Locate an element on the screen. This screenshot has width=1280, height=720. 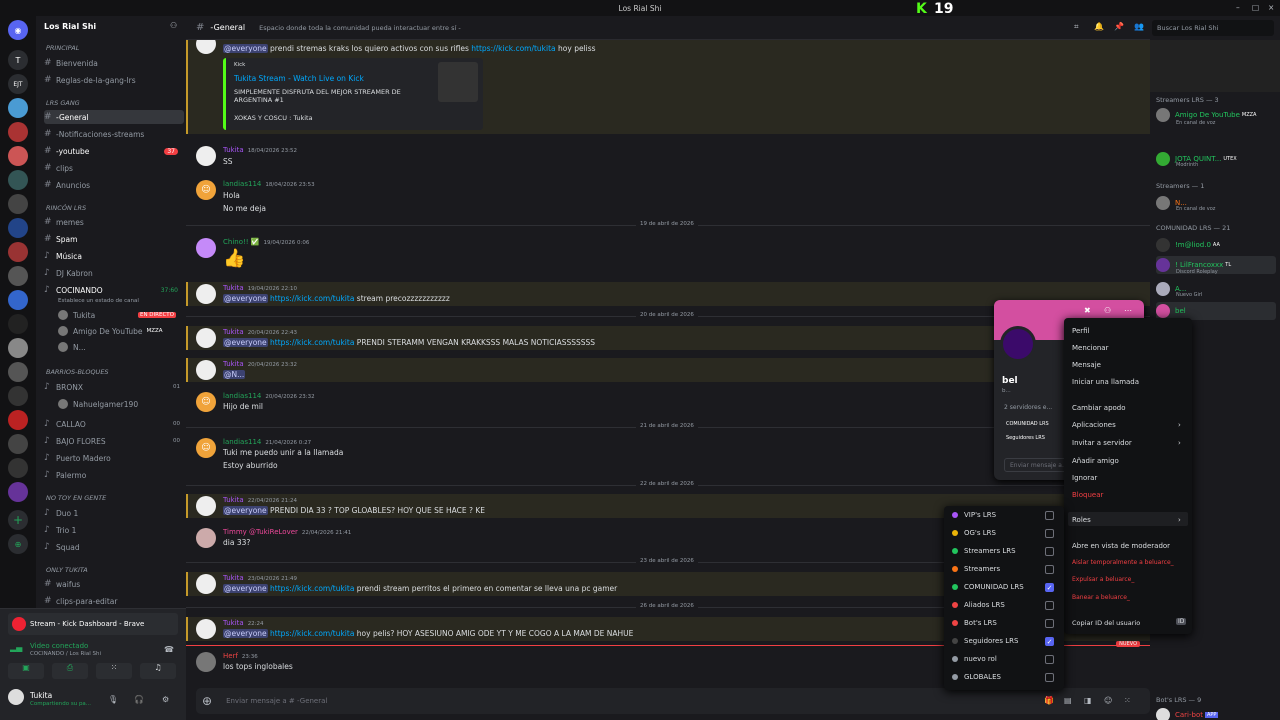
explore-icon: ⊕ is located at coordinates (18, 544).